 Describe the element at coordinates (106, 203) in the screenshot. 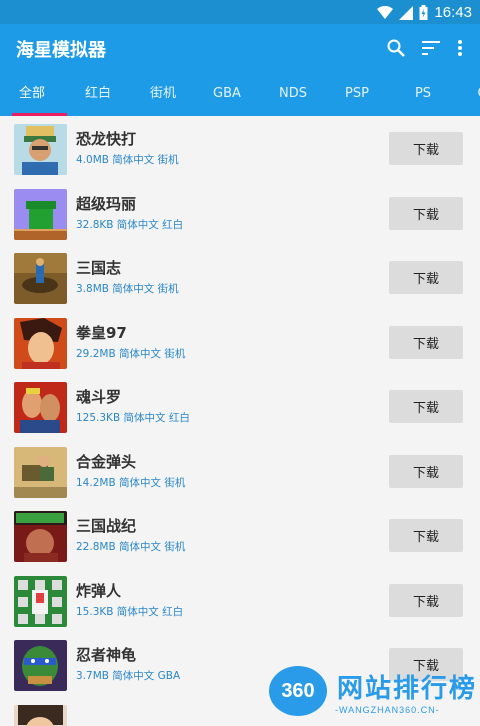

I see `game-name: 超级玛丽` at that location.